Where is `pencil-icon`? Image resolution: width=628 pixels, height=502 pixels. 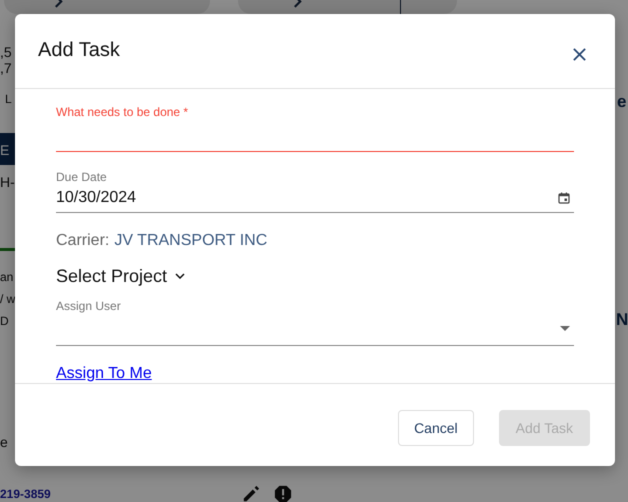 pencil-icon is located at coordinates (251, 493).